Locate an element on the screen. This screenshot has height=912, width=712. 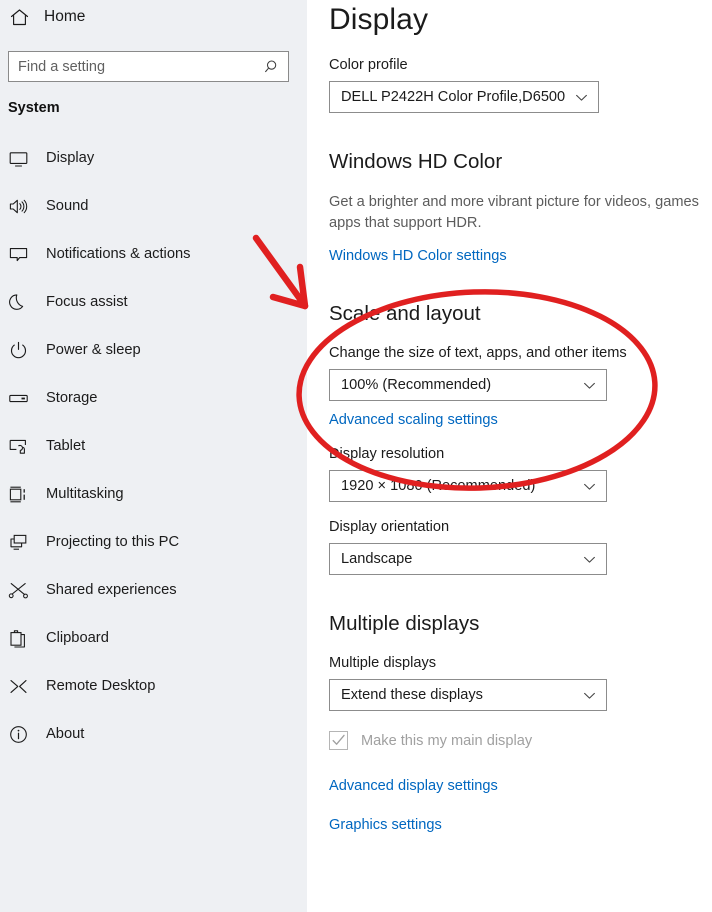
search-box is located at coordinates (148, 66).